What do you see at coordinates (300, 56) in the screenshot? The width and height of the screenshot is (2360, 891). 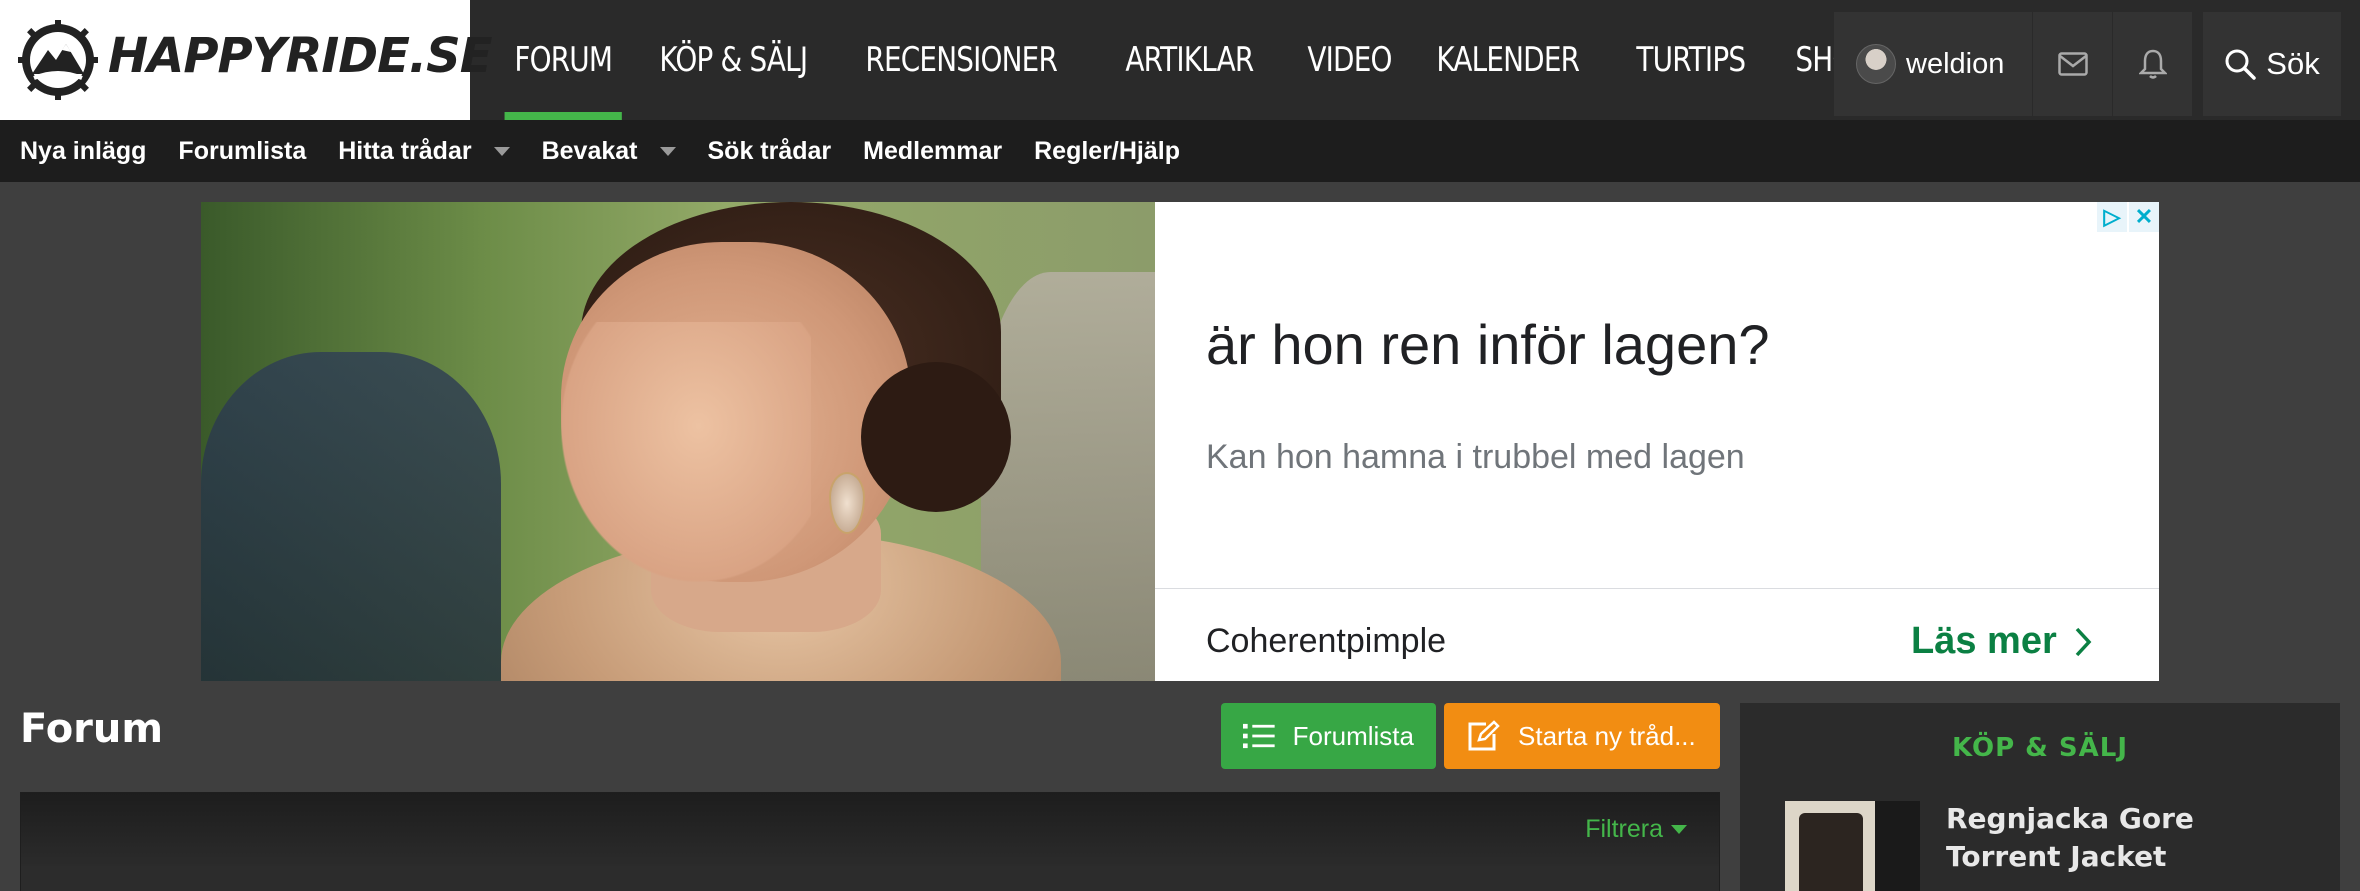 I see `logo-text: HAPPYRIDE.SE` at bounding box center [300, 56].